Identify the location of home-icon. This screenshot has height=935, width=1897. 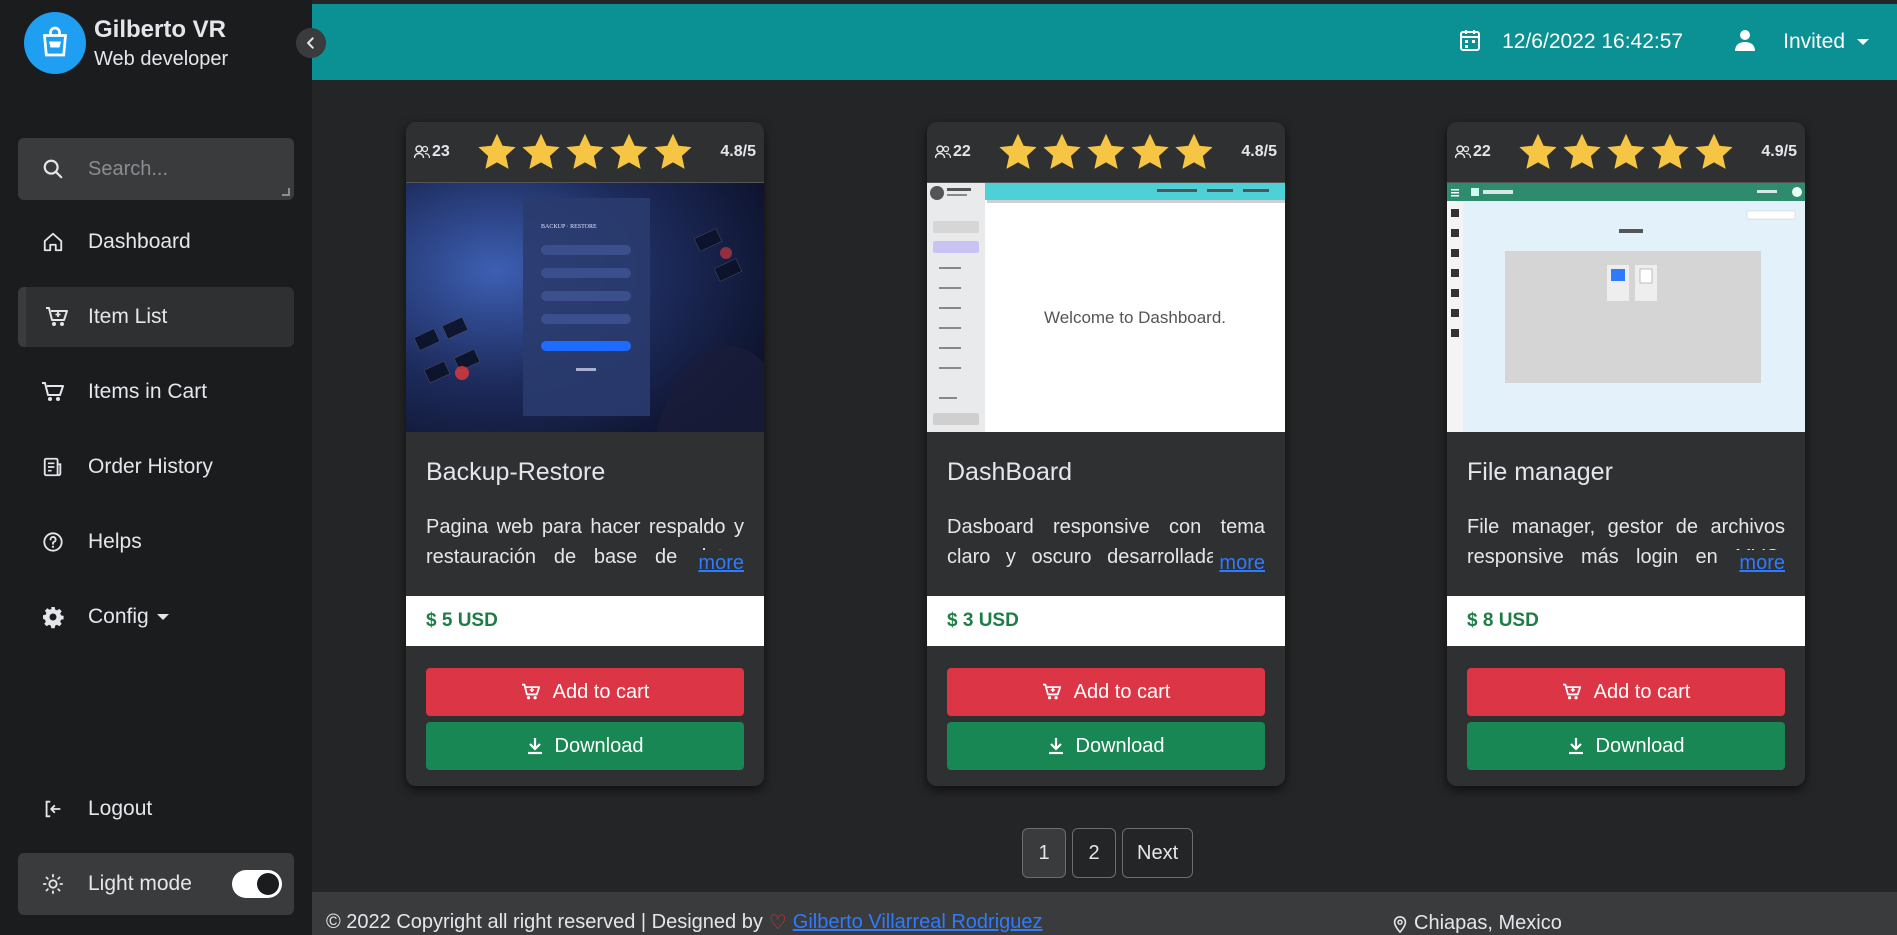
(53, 242).